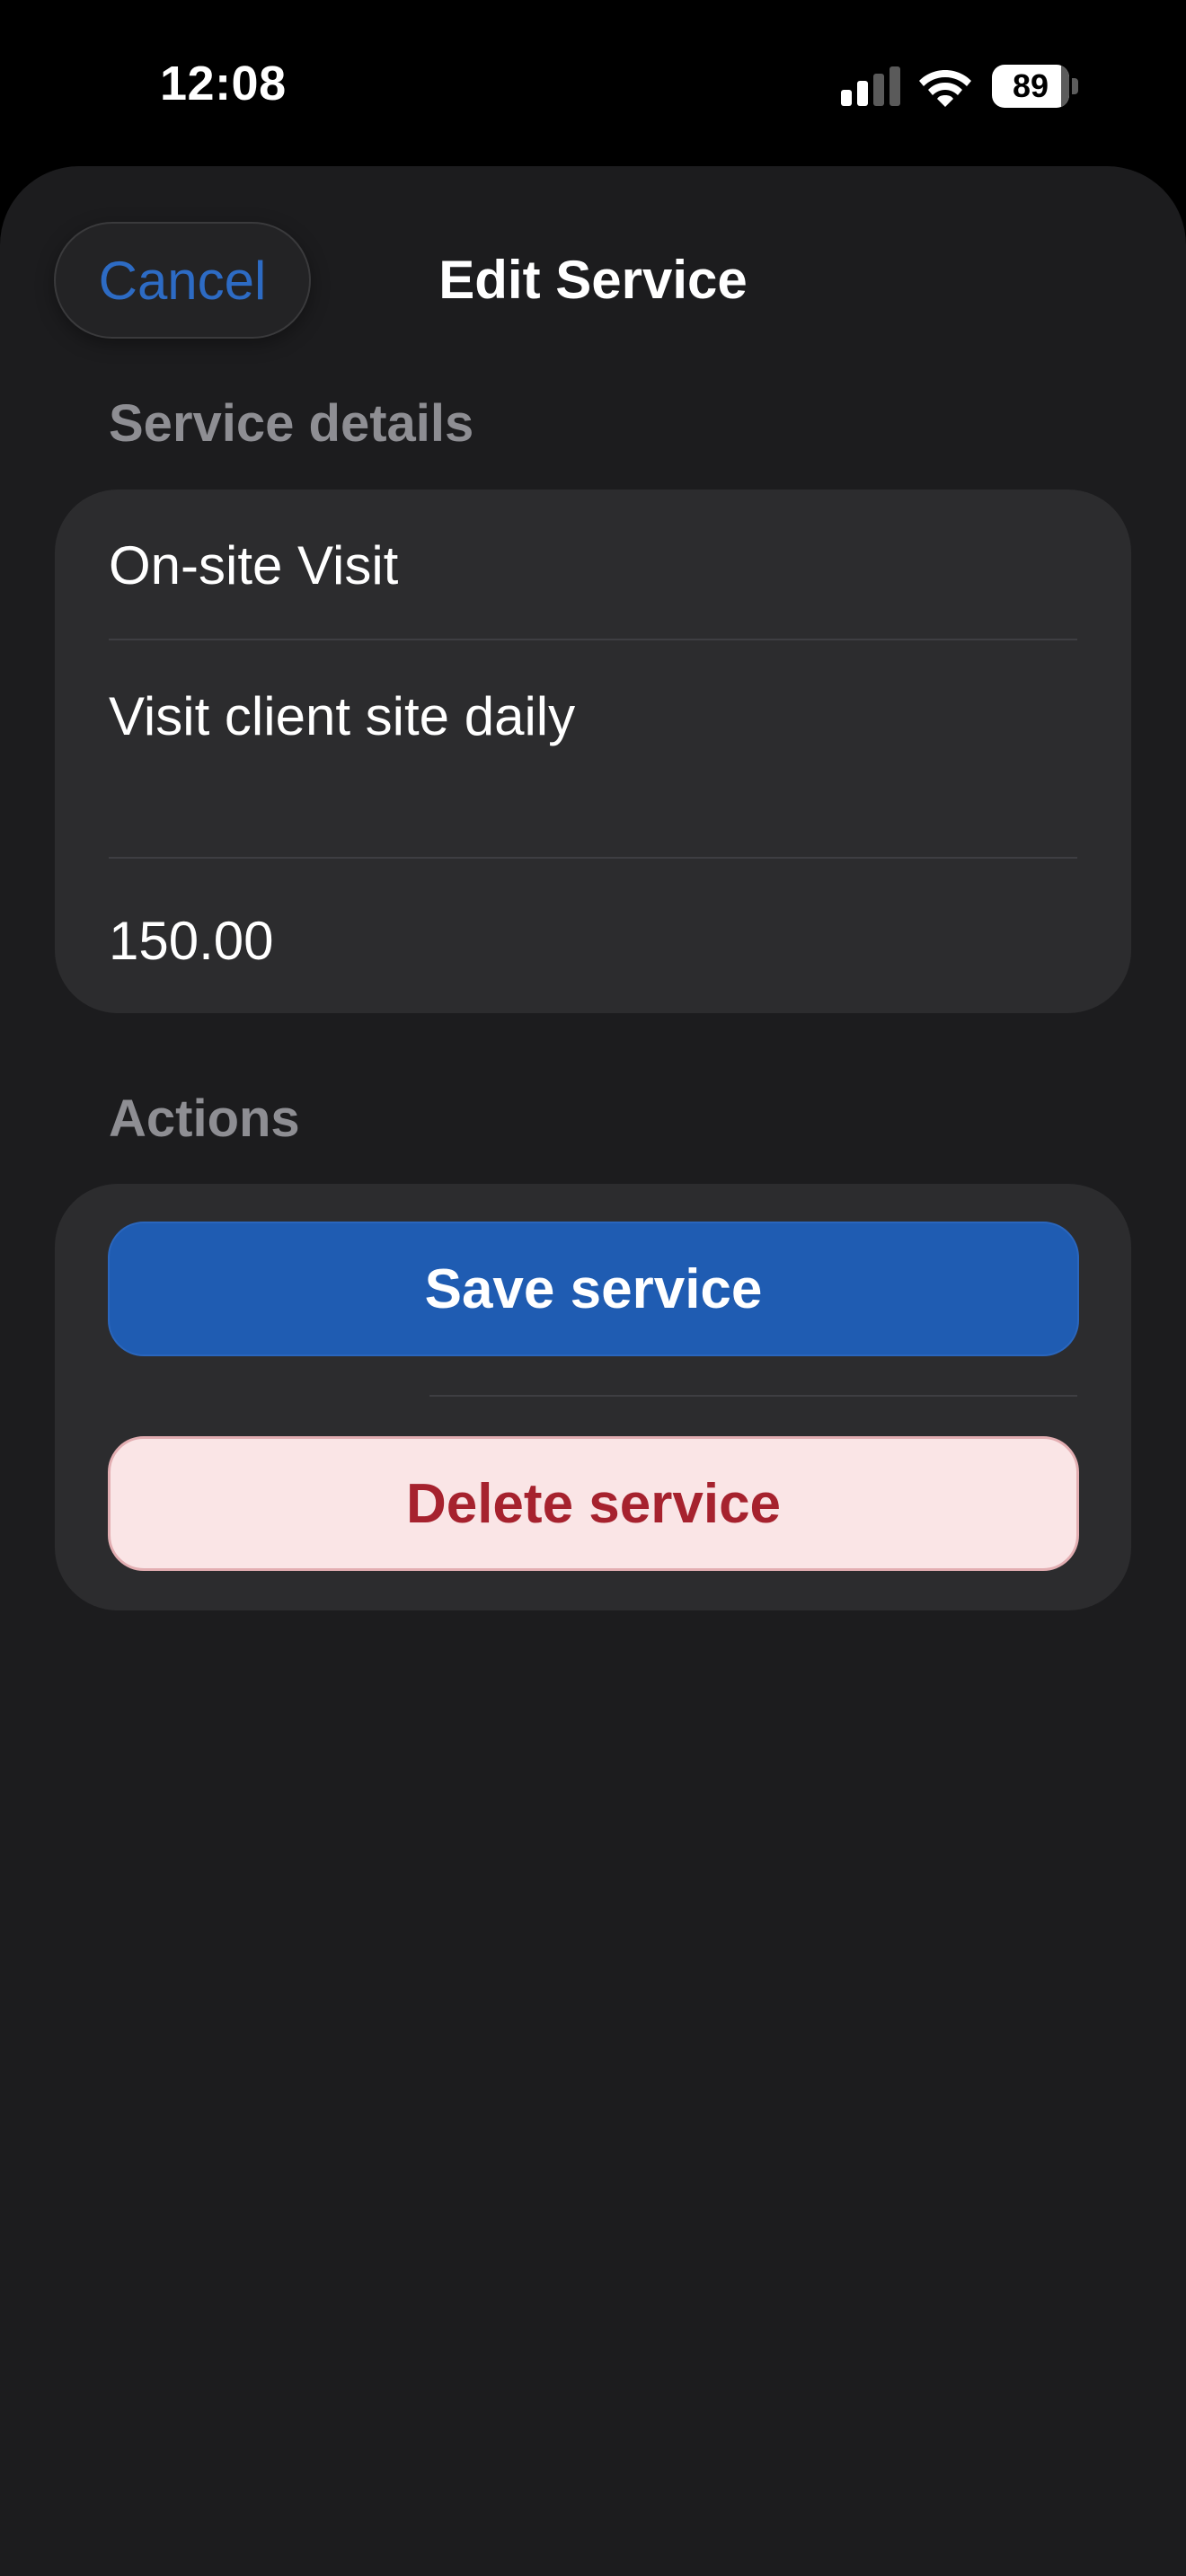  Describe the element at coordinates (291, 423) in the screenshot. I see `section-header-service-details: Service details` at that location.